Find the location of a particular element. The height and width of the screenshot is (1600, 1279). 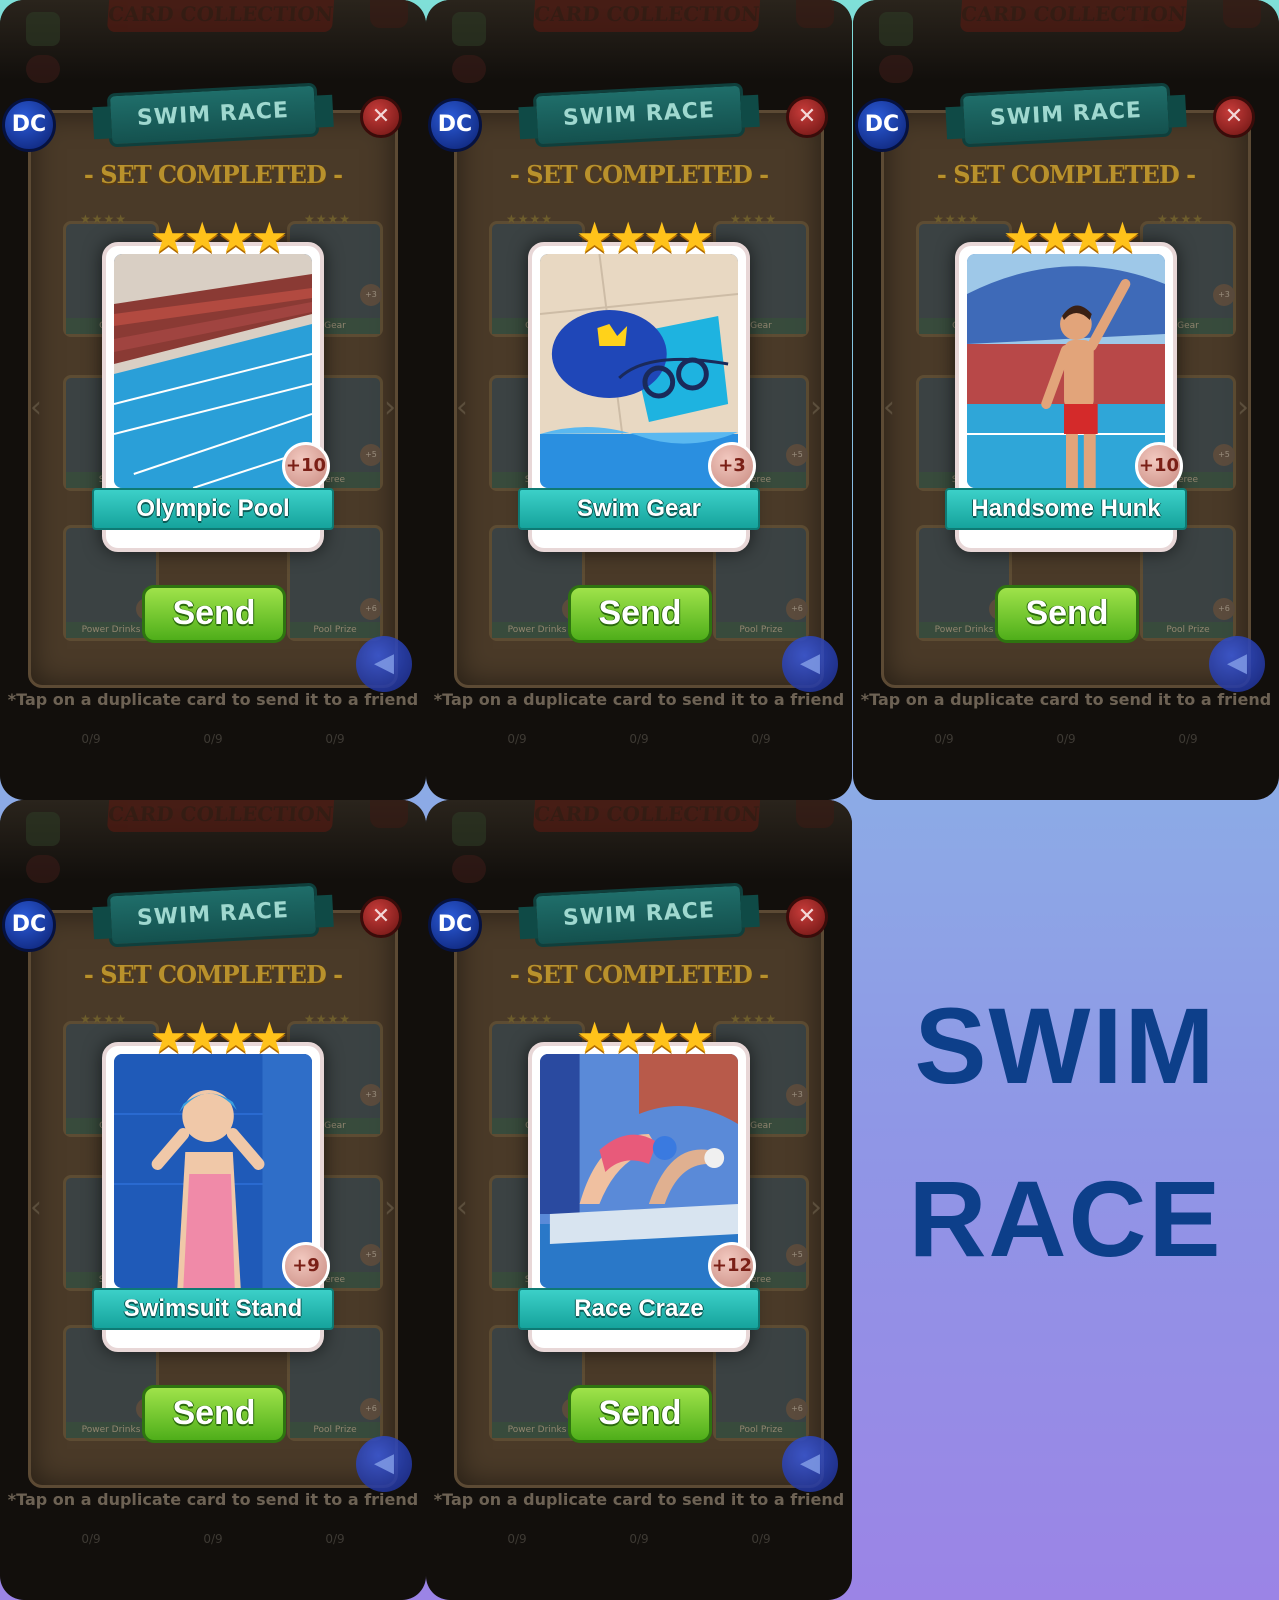

card-olympic-pool: ★★★★ +10 Olympic Pool is located at coordinates (213, 384).